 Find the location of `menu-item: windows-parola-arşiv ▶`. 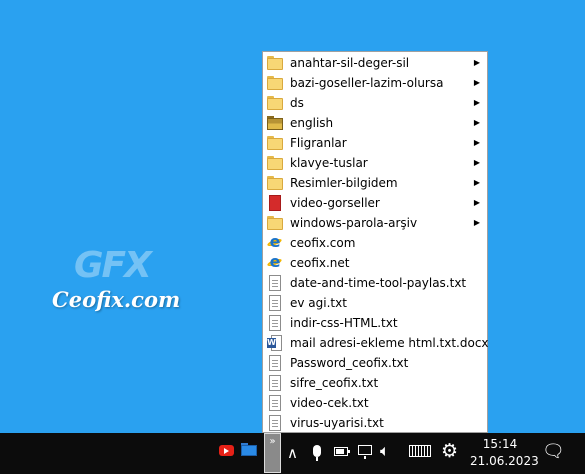

menu-item: windows-parola-arşiv ▶ is located at coordinates (375, 223).